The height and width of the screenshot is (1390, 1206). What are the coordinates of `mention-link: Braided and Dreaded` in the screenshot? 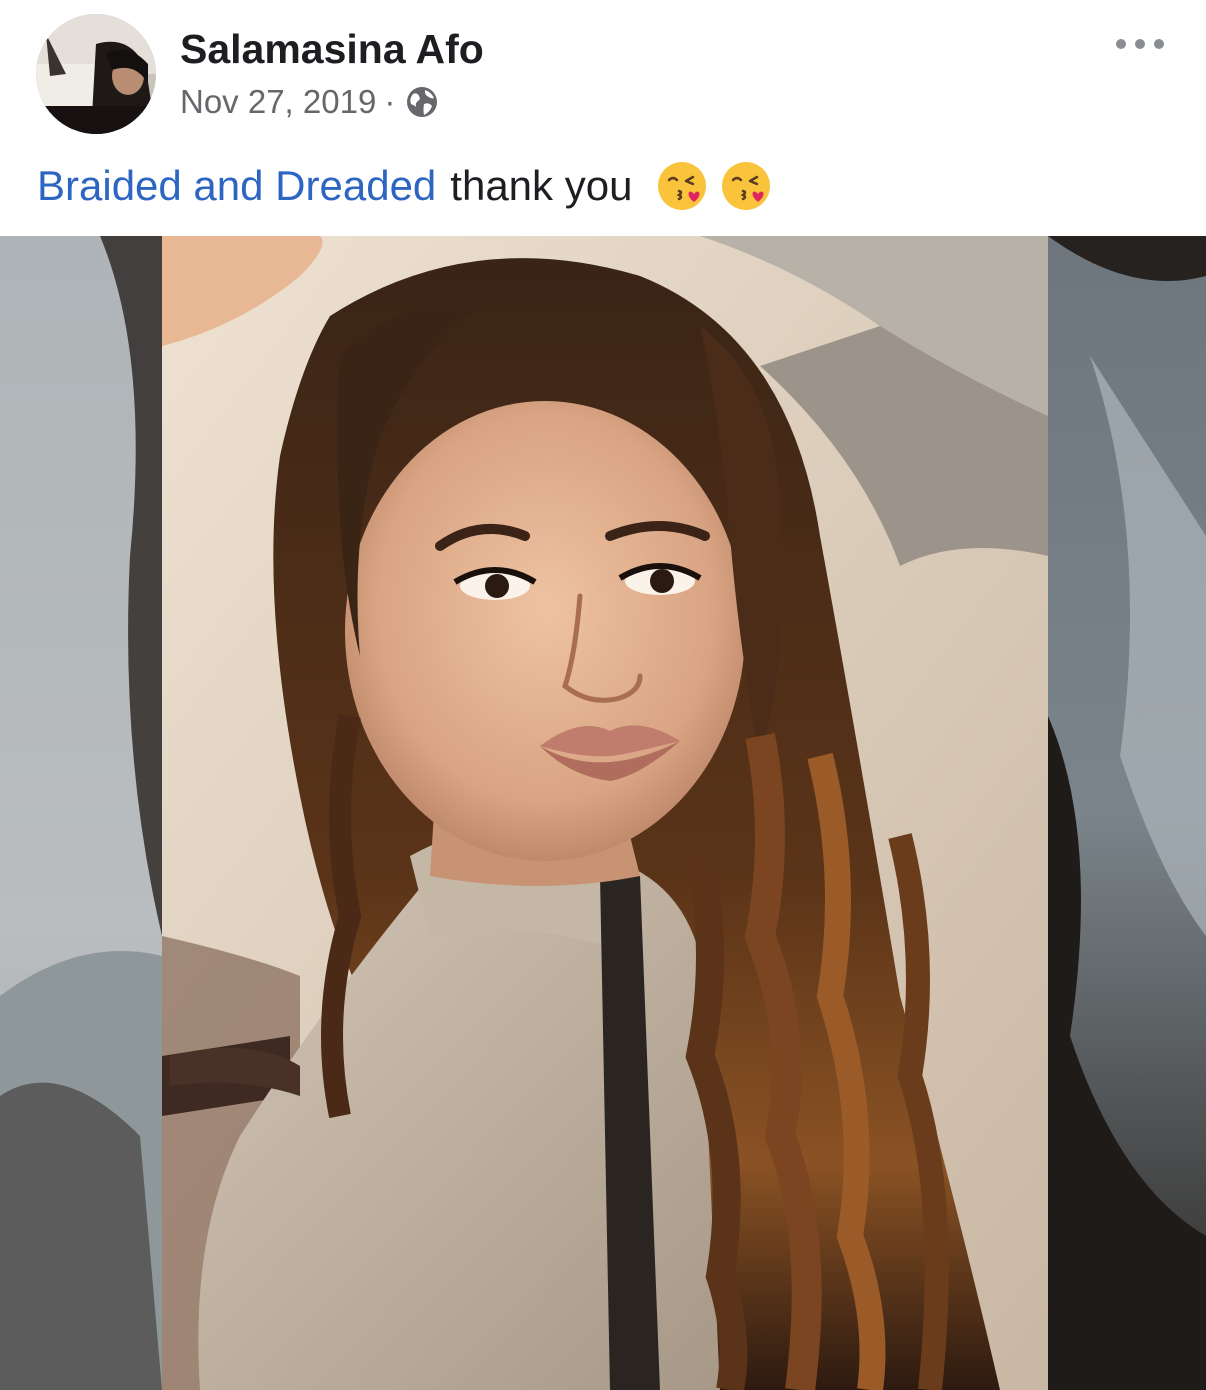 It's located at (236, 186).